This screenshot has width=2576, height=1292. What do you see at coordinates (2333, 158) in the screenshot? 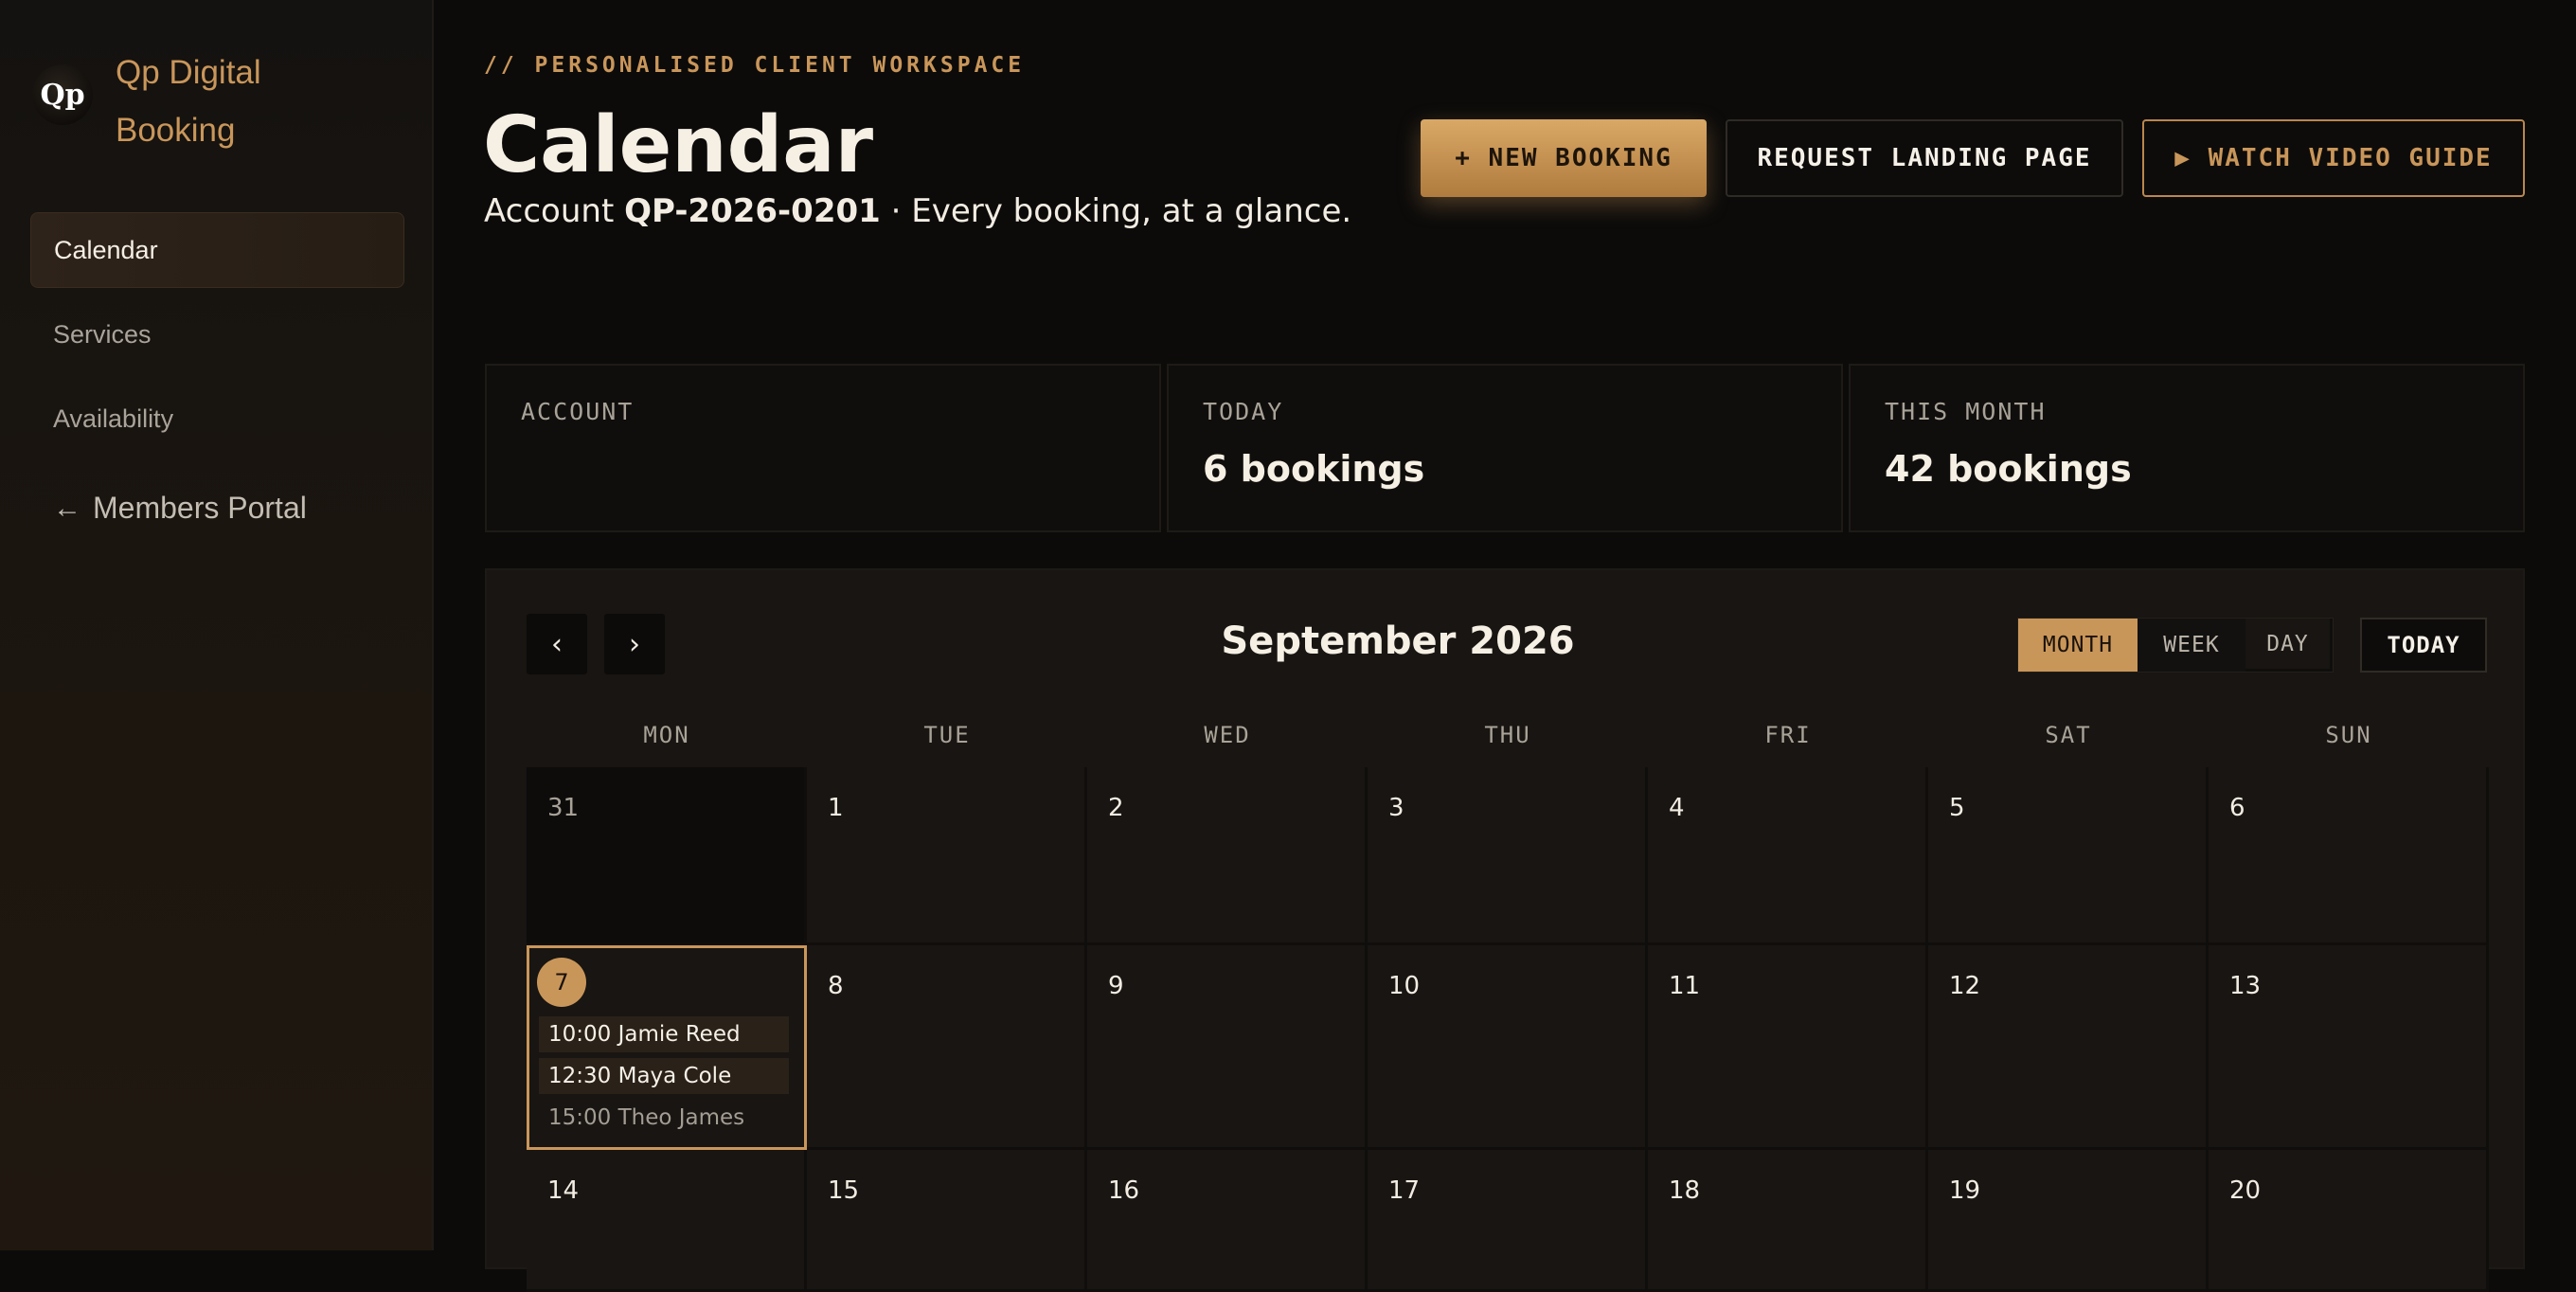
I see `watch-video-guide-button: ▶ WATCH VIDEO GUIDE` at bounding box center [2333, 158].